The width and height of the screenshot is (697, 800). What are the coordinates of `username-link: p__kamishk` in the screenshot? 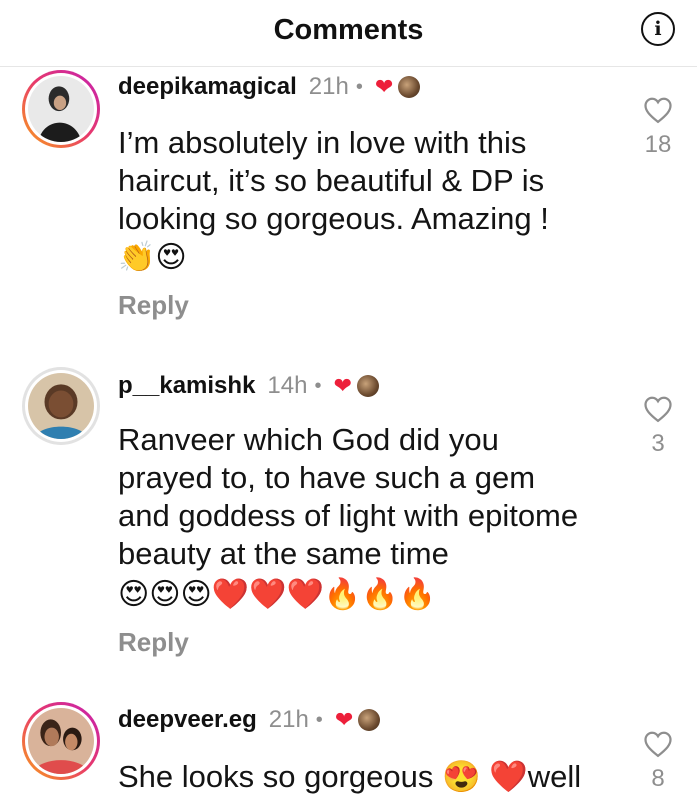 It's located at (186, 386).